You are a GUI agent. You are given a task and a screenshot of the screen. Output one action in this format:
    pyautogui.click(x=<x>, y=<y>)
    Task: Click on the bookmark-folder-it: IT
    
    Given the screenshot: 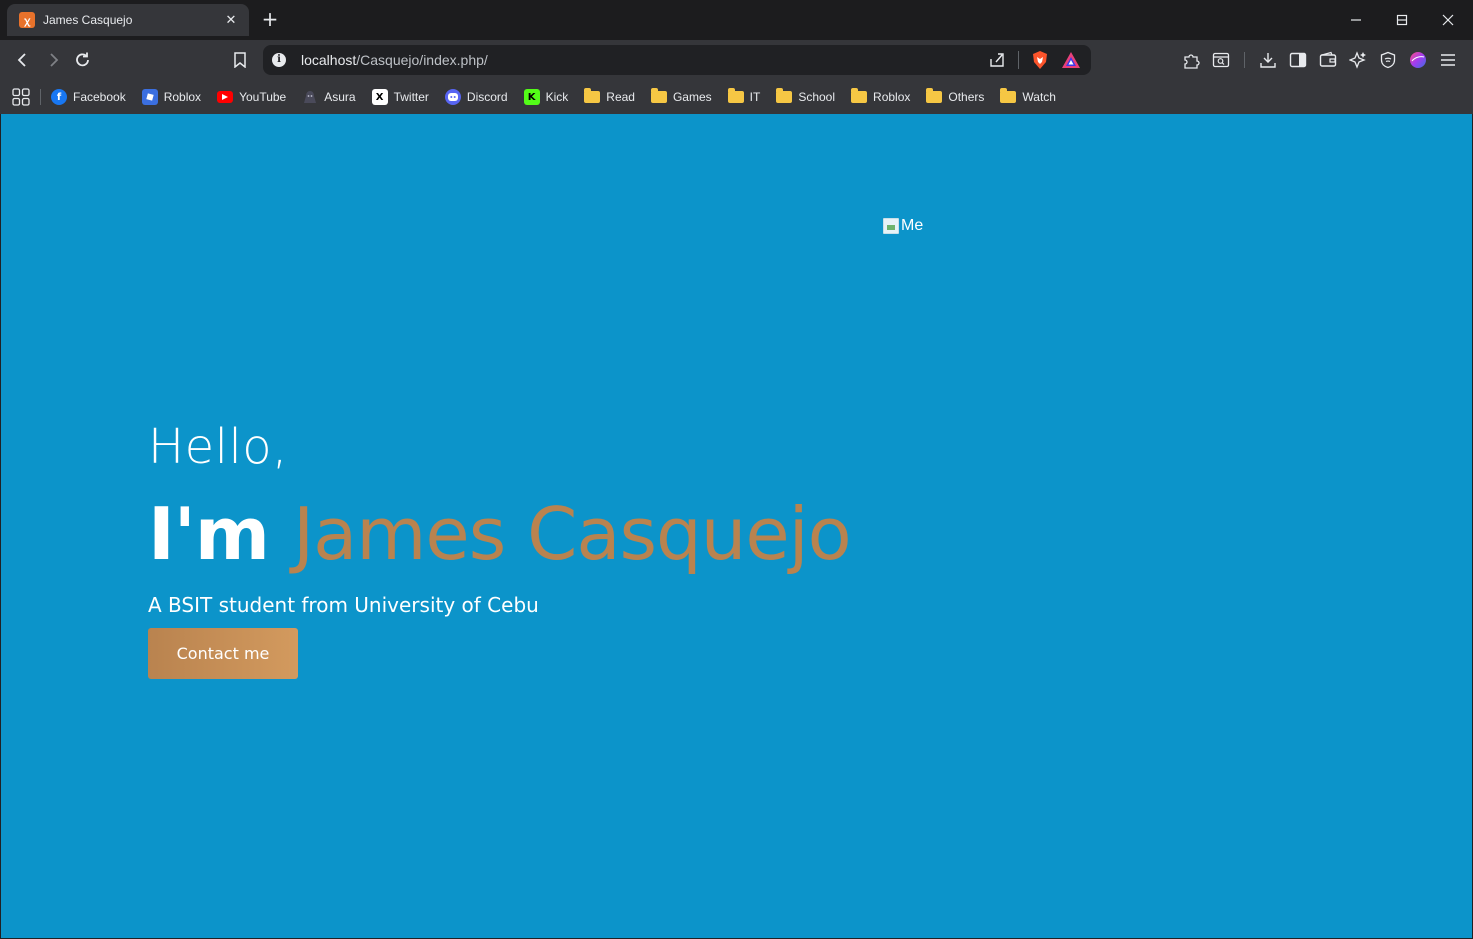 What is the action you would take?
    pyautogui.click(x=744, y=96)
    